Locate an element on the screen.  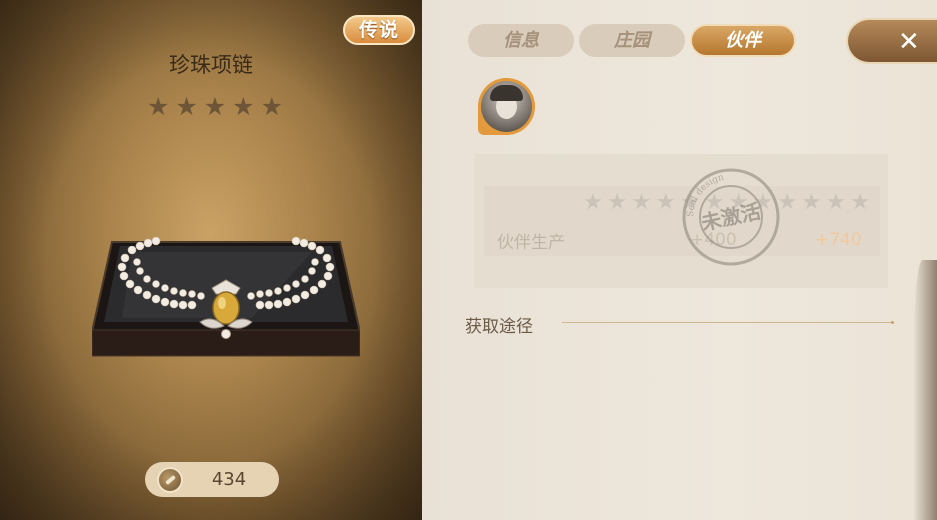
item-count-pill: 434 is located at coordinates (212, 479).